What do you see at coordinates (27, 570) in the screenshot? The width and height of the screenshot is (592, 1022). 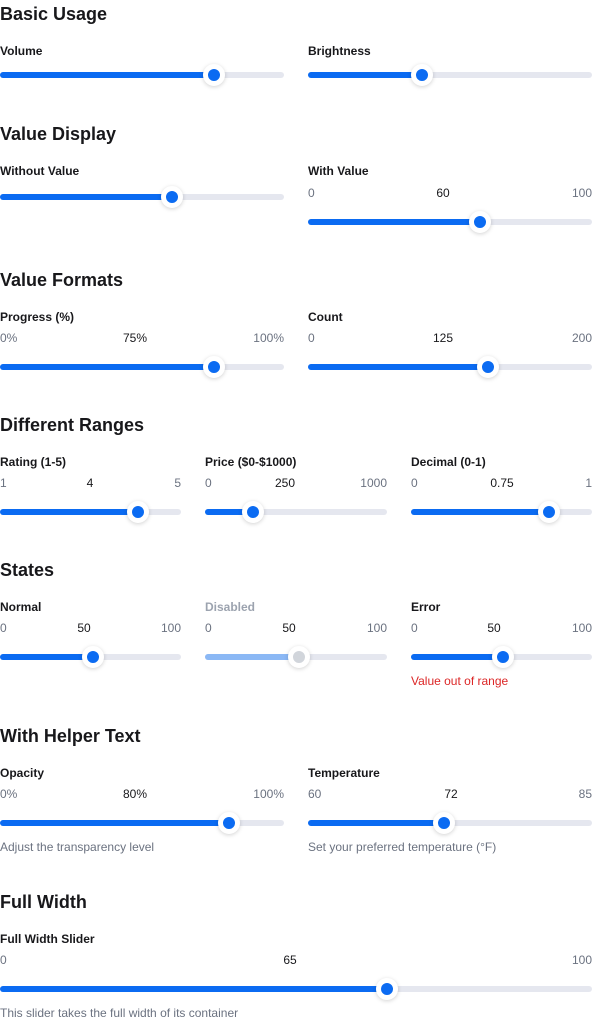 I see `section-title-states: States` at bounding box center [27, 570].